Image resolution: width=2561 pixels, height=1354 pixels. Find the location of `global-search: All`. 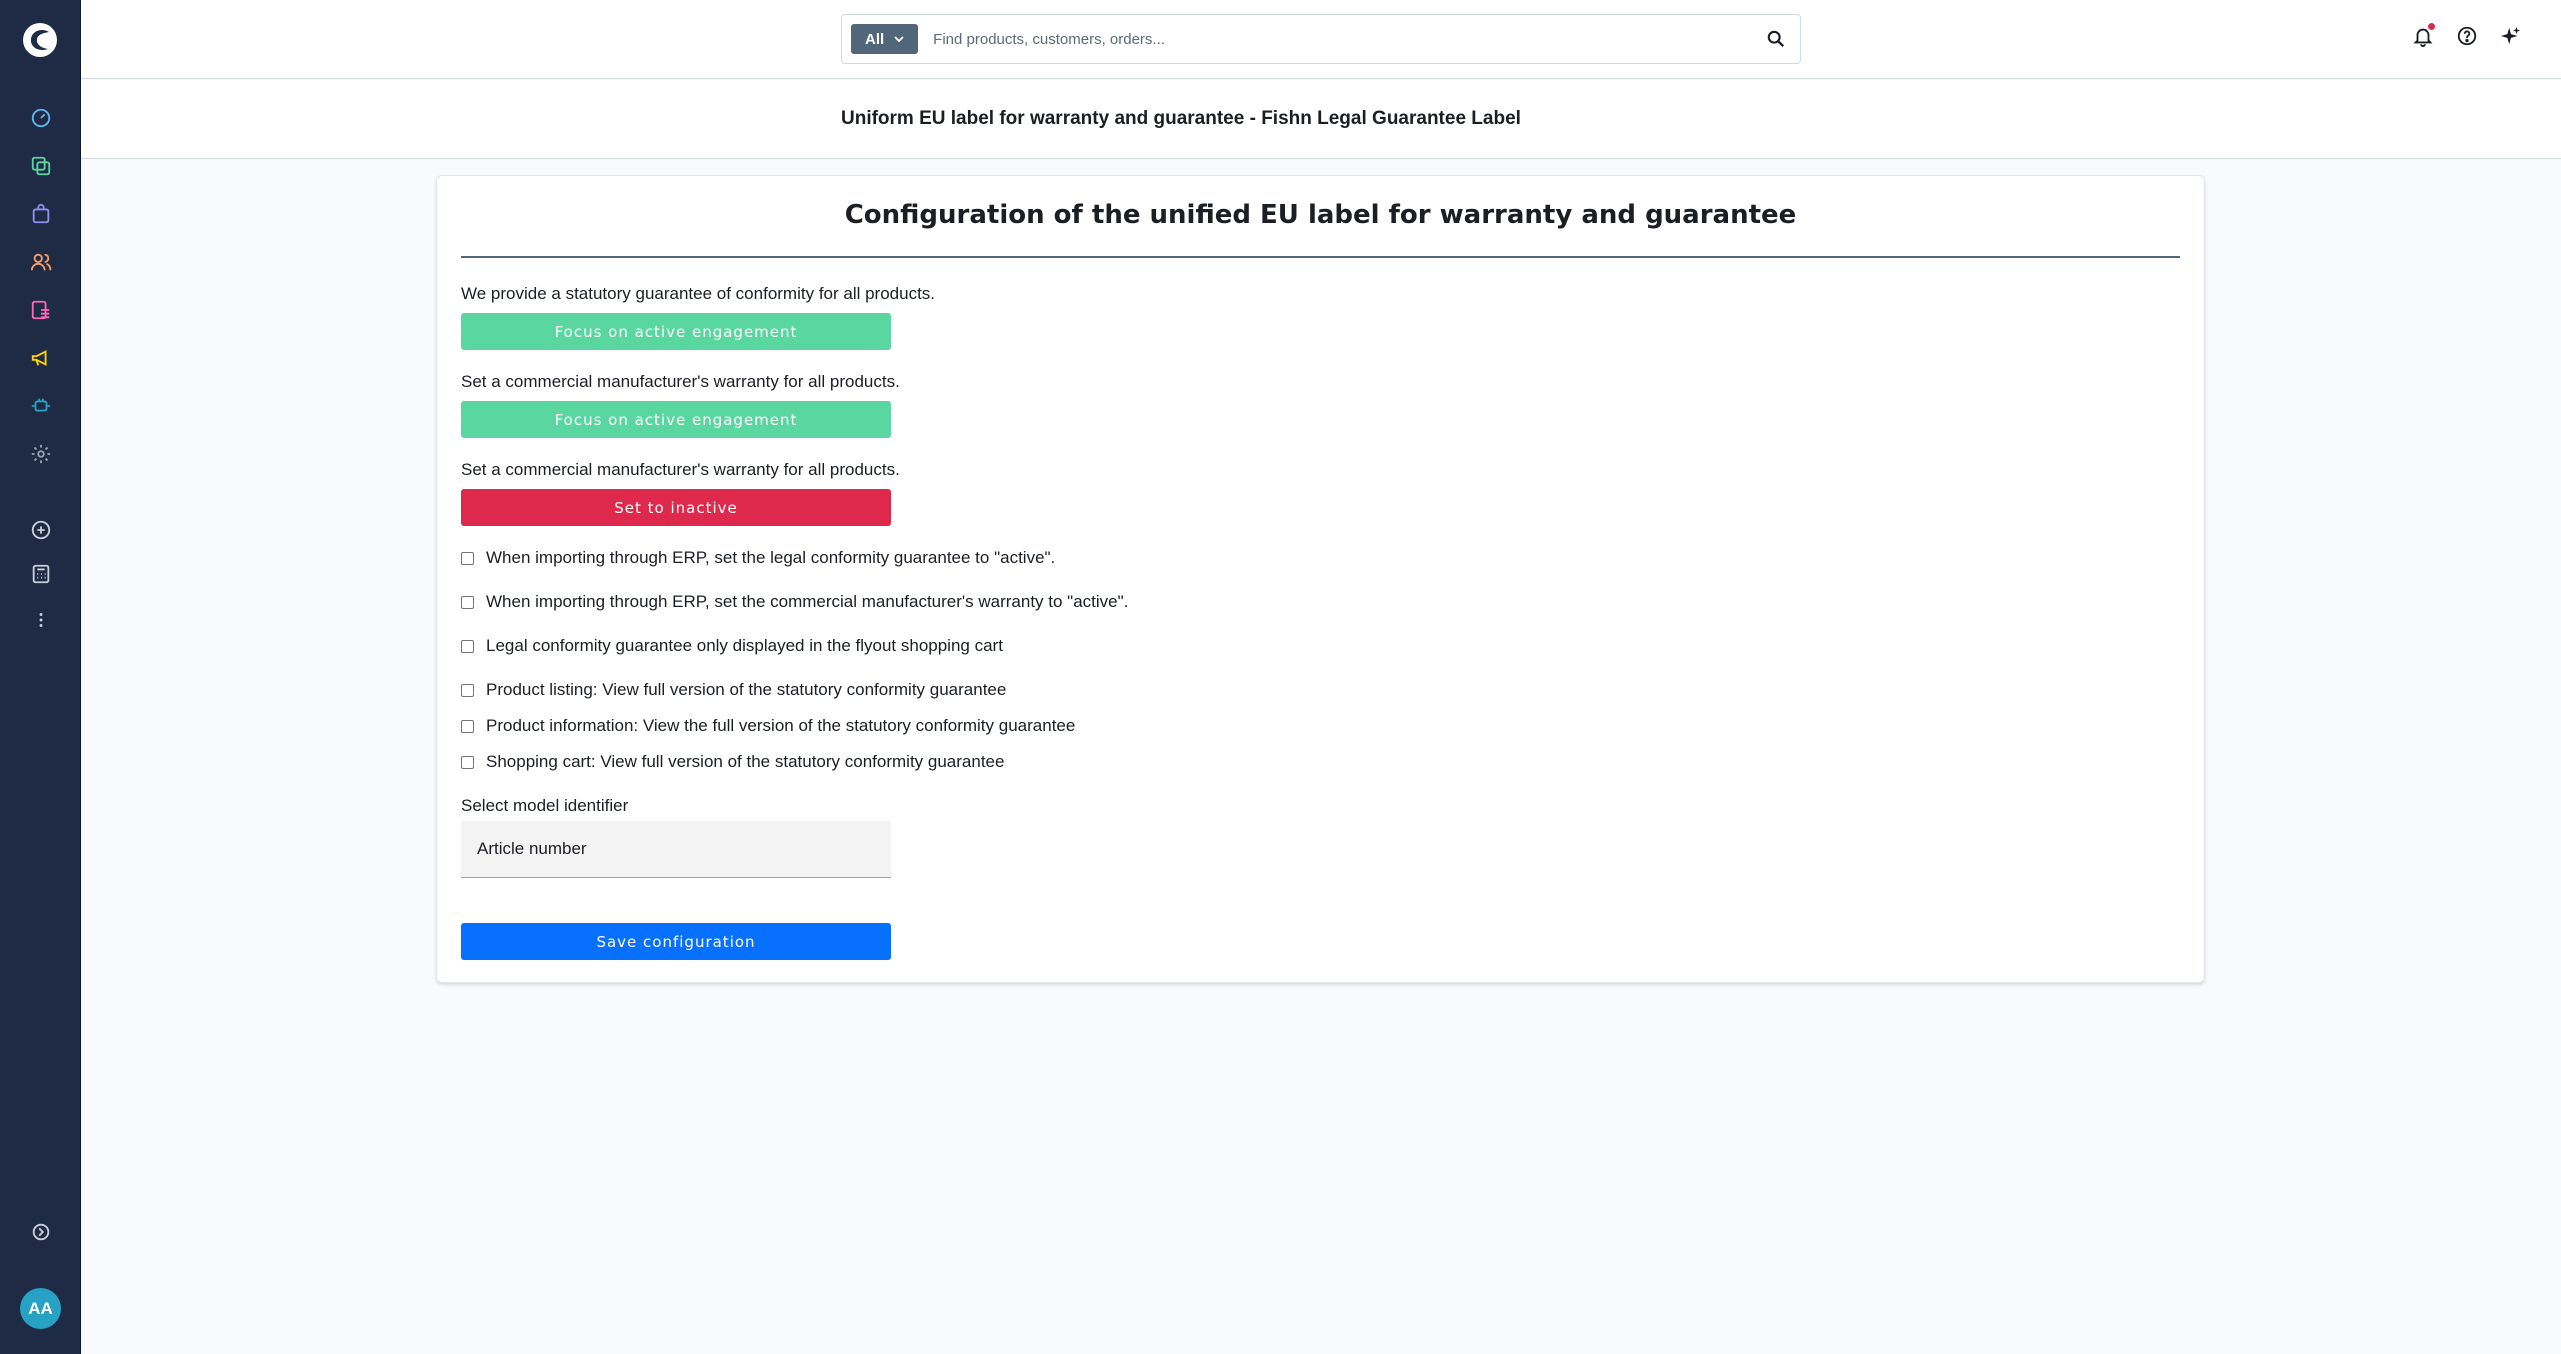

global-search: All is located at coordinates (1321, 39).